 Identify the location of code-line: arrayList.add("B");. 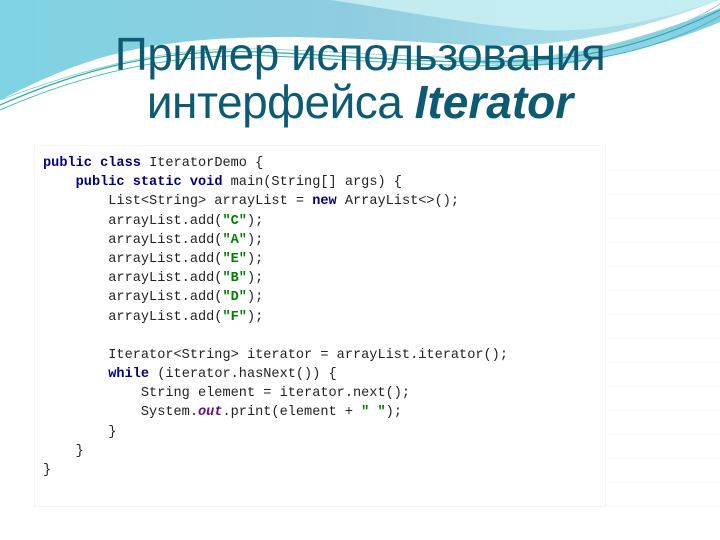
(275, 278).